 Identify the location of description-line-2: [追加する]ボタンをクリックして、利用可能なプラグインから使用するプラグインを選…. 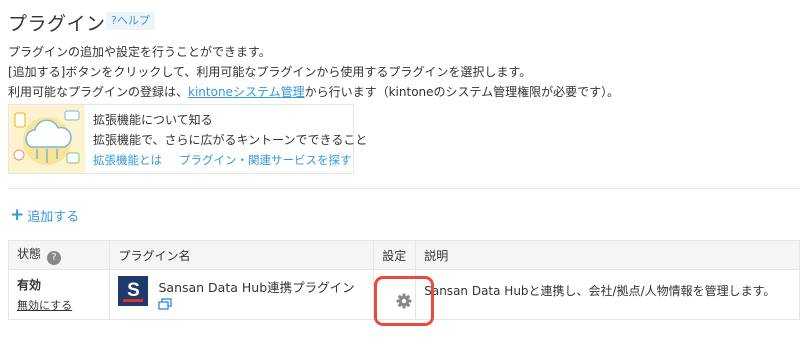
(270, 72).